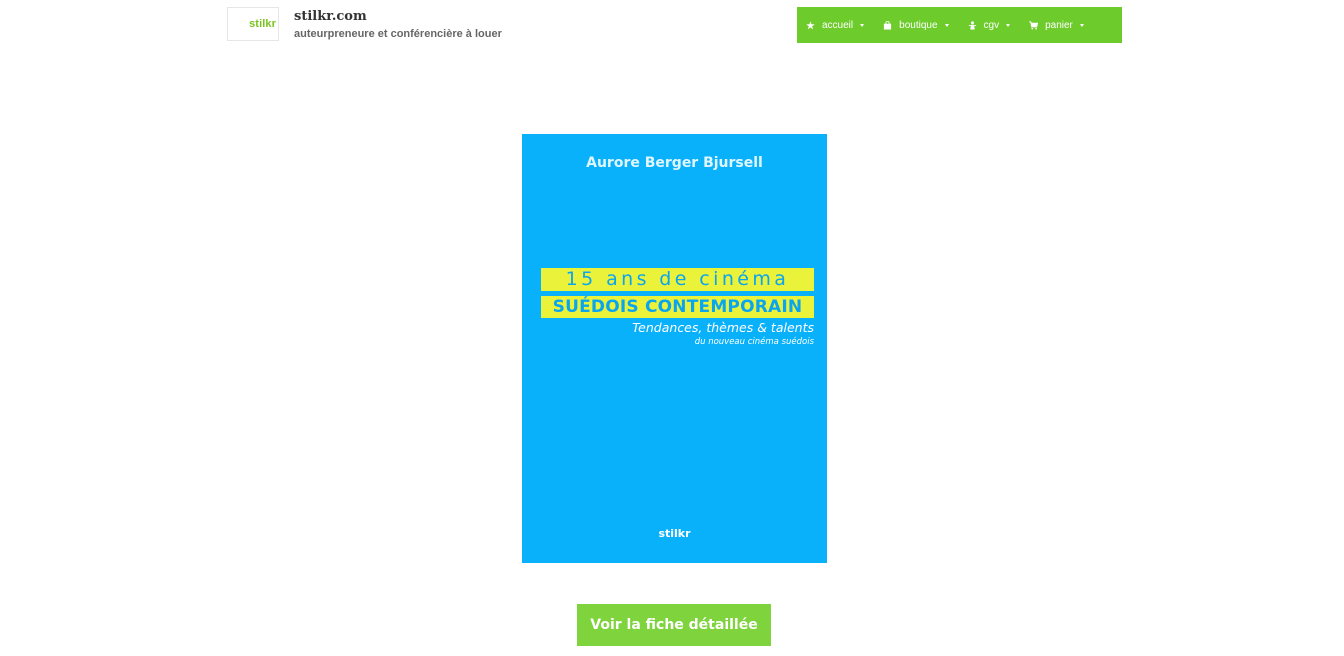  What do you see at coordinates (674, 625) in the screenshot?
I see `view-details-button: Voir la fiche détaillée` at bounding box center [674, 625].